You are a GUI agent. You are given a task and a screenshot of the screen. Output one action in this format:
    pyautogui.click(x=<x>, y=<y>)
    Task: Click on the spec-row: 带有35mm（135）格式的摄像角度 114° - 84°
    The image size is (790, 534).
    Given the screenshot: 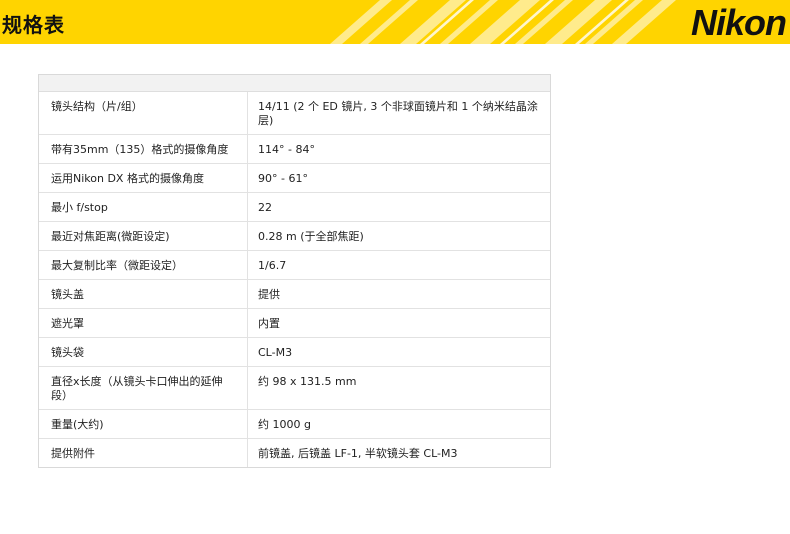 What is the action you would take?
    pyautogui.click(x=294, y=149)
    